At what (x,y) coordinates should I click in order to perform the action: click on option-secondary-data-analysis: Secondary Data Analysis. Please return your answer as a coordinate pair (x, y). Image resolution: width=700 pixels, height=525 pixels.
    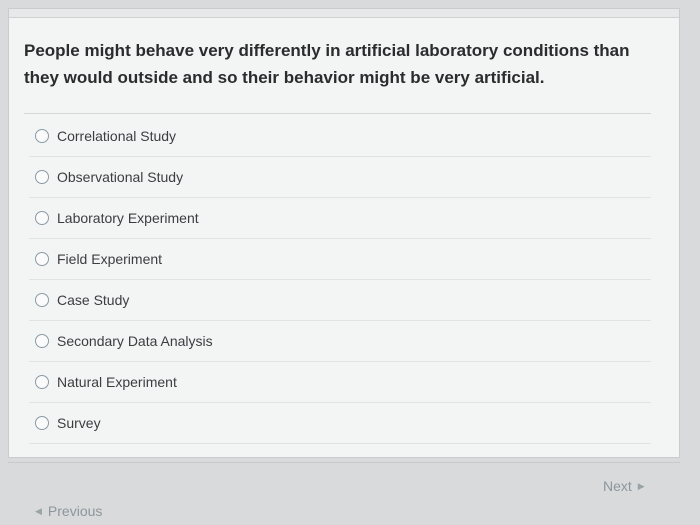
    Looking at the image, I should click on (340, 341).